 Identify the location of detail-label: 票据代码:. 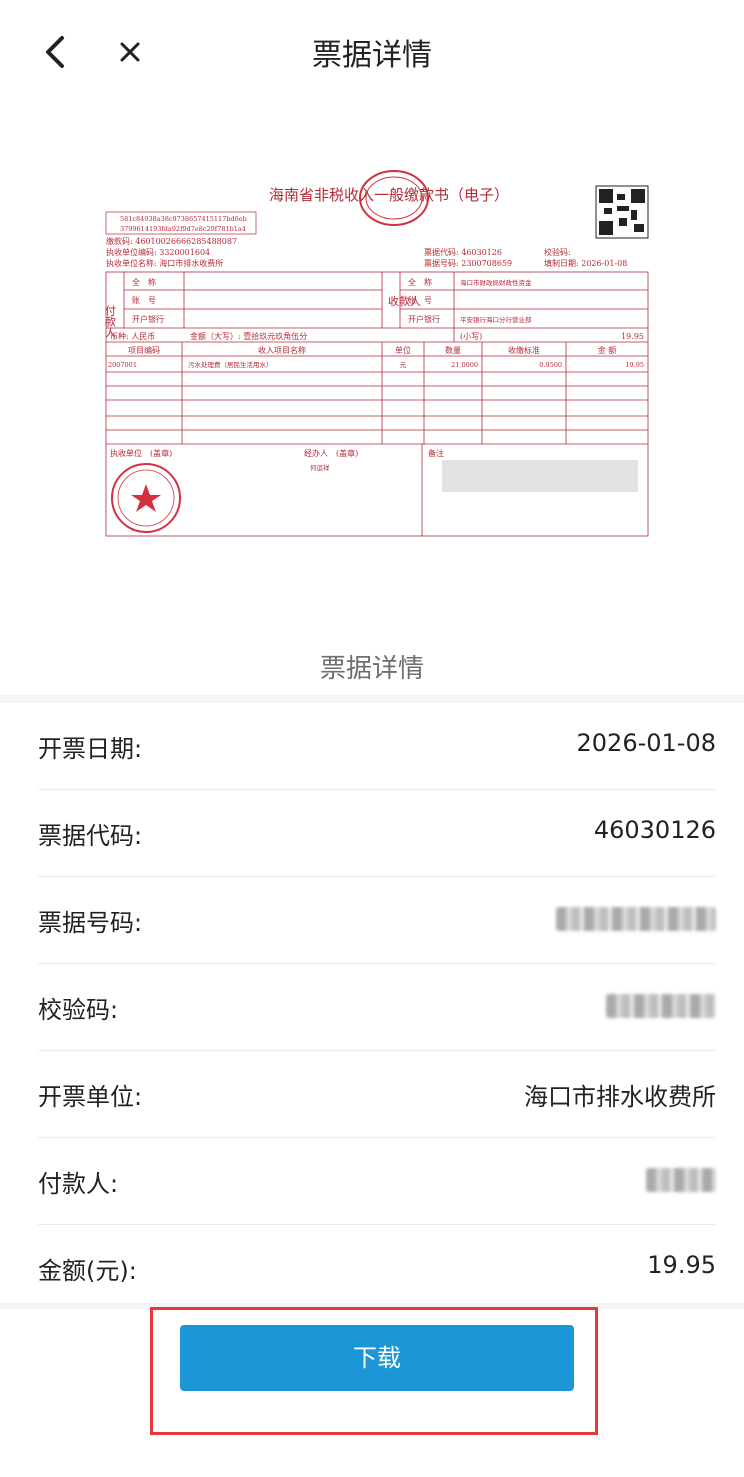
(90, 836).